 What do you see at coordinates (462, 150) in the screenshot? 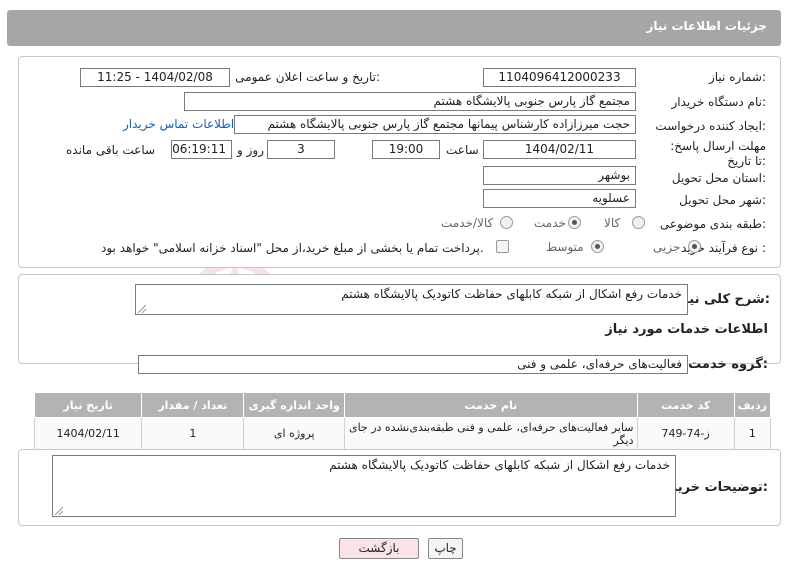
I see `deadline-time-label: ساعت` at bounding box center [462, 150].